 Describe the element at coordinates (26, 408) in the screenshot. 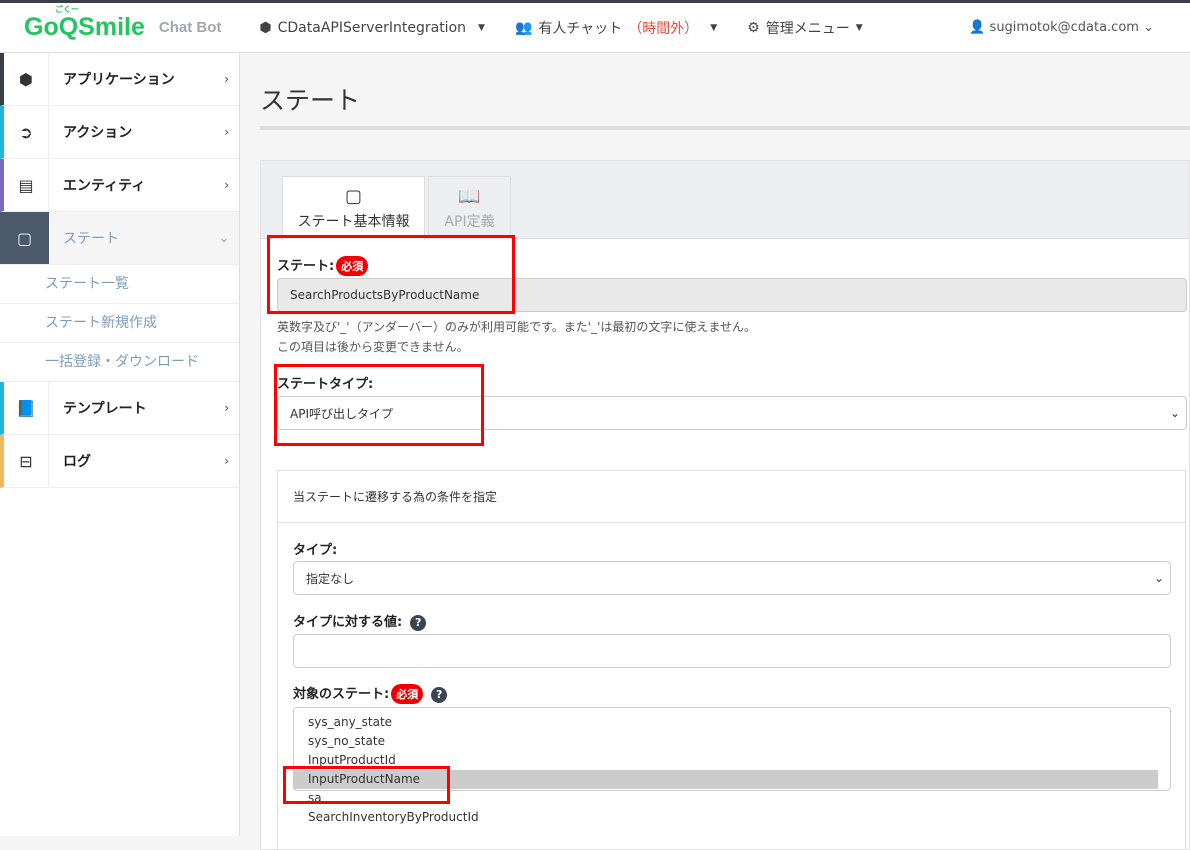

I see `book-icon: 📘` at that location.